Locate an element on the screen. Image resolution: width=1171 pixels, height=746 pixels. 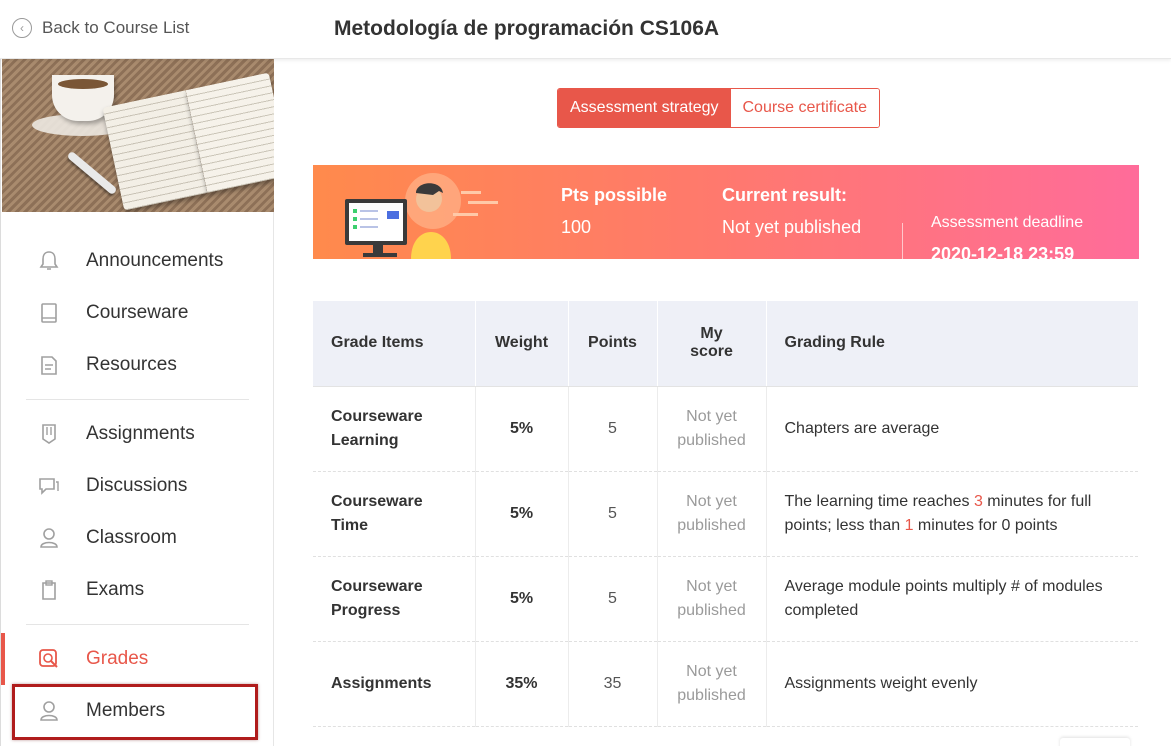
deadline-value: 2020-12-18 23:59 is located at coordinates (1003, 251).